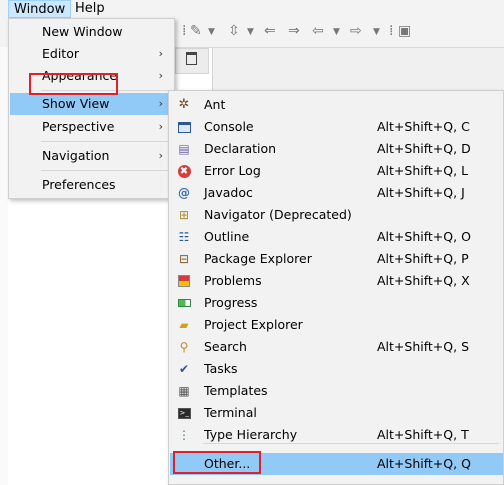 The image size is (504, 485). Describe the element at coordinates (78, 126) in the screenshot. I see `menu-item-label: Perspective` at that location.